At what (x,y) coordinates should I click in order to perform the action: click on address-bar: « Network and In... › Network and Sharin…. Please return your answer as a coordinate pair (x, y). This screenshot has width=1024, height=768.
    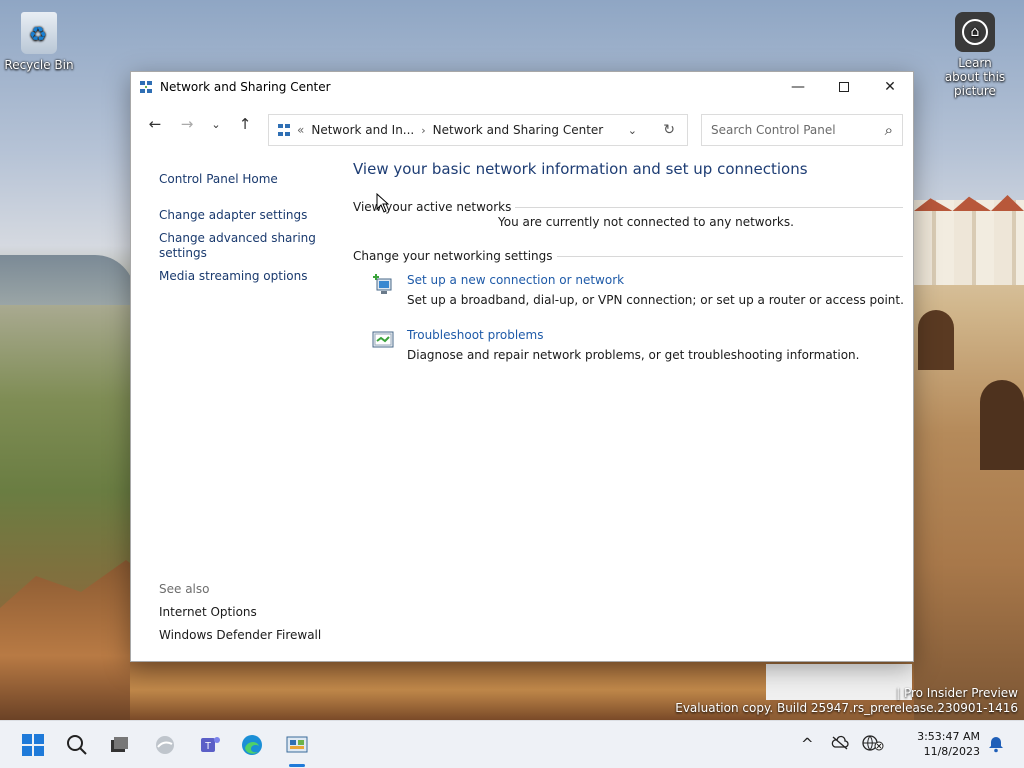
    Looking at the image, I should click on (478, 130).